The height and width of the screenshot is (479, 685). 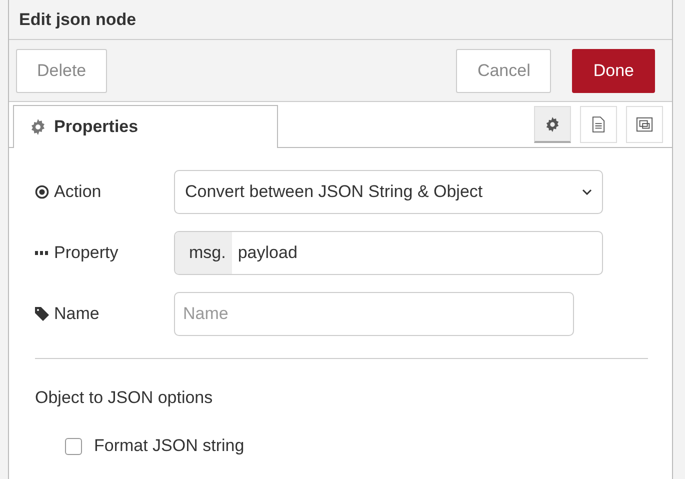 What do you see at coordinates (42, 313) in the screenshot?
I see `tag-icon` at bounding box center [42, 313].